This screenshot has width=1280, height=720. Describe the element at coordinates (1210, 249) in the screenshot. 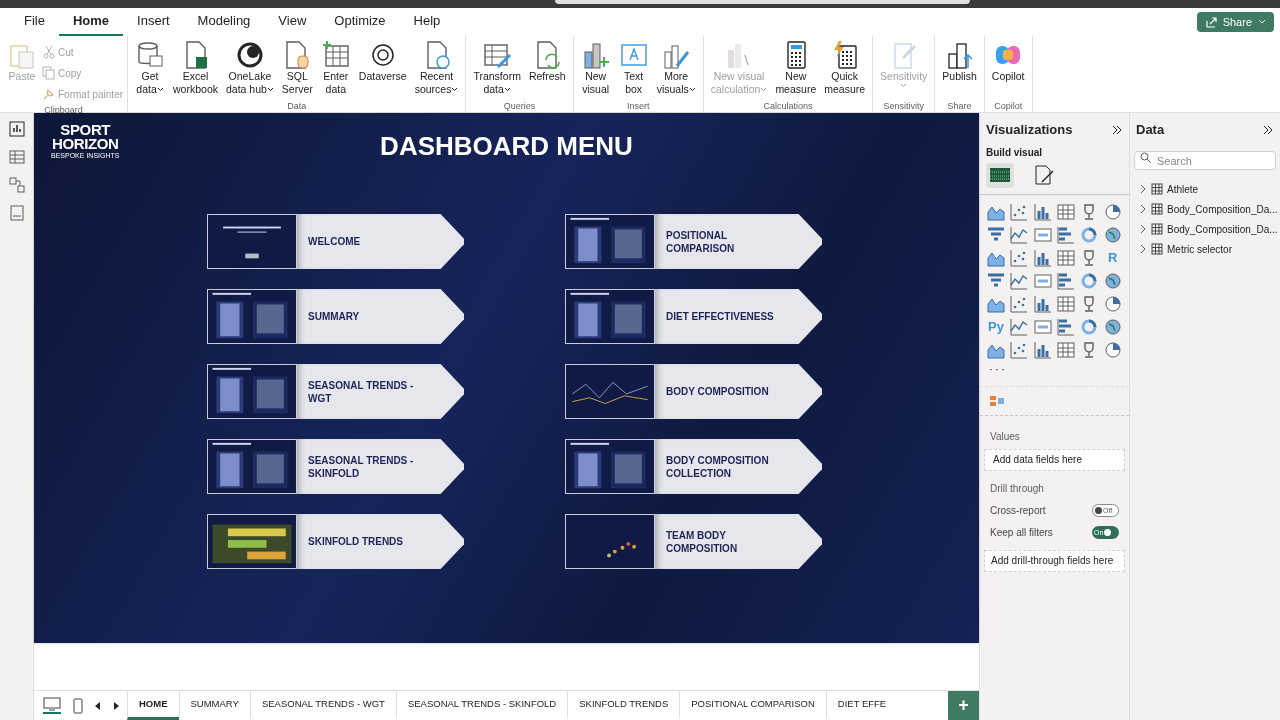

I see `table-item: Metric selector` at that location.